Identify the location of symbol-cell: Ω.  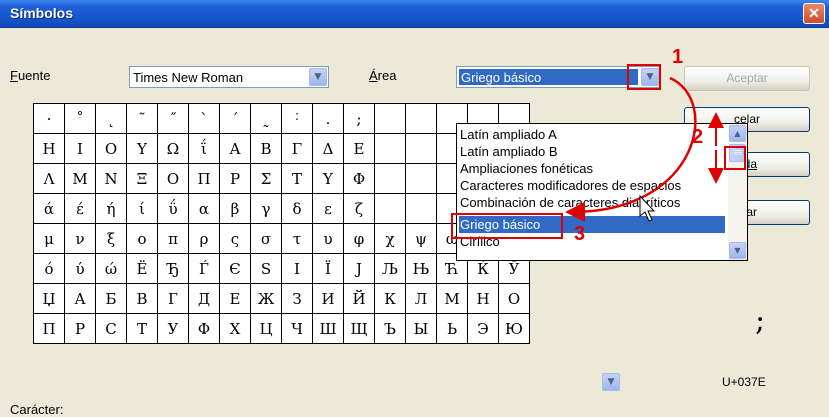
(173, 149).